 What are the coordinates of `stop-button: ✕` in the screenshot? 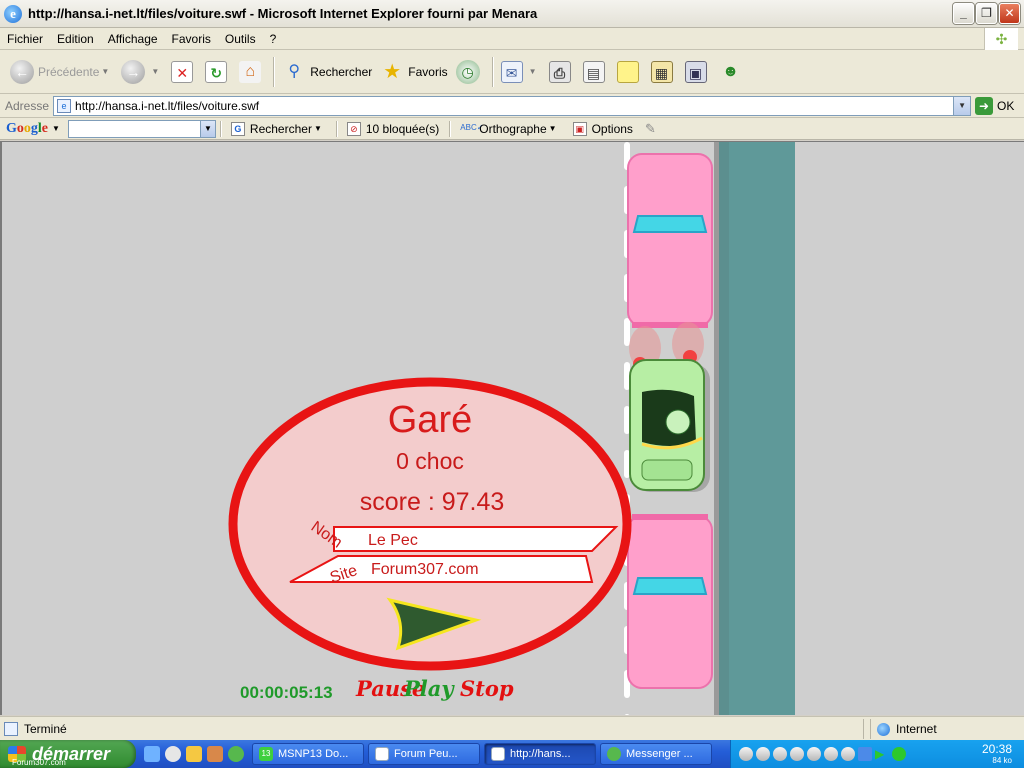 It's located at (184, 72).